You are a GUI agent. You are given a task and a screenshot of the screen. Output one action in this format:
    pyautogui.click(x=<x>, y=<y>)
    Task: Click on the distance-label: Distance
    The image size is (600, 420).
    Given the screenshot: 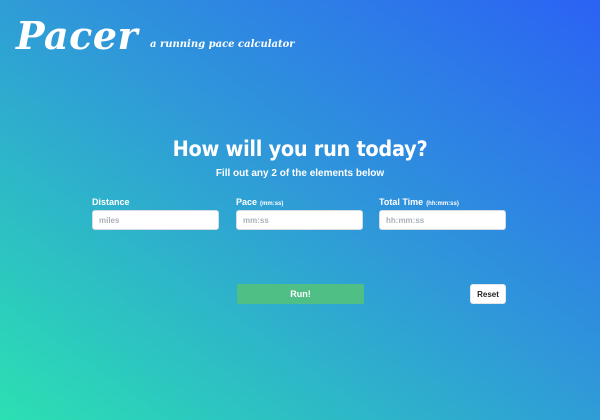 What is the action you would take?
    pyautogui.click(x=155, y=203)
    